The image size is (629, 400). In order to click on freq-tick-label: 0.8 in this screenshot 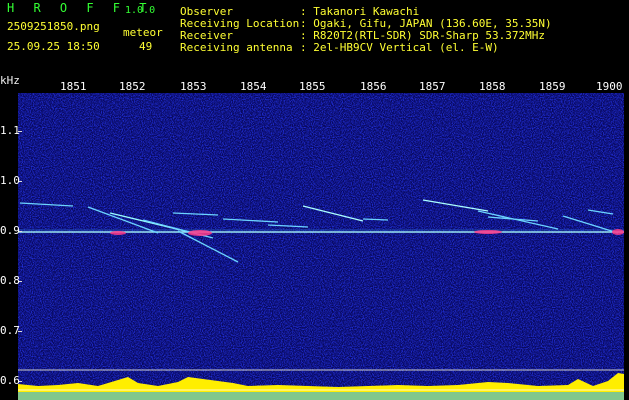, I will do `click(10, 280)`.